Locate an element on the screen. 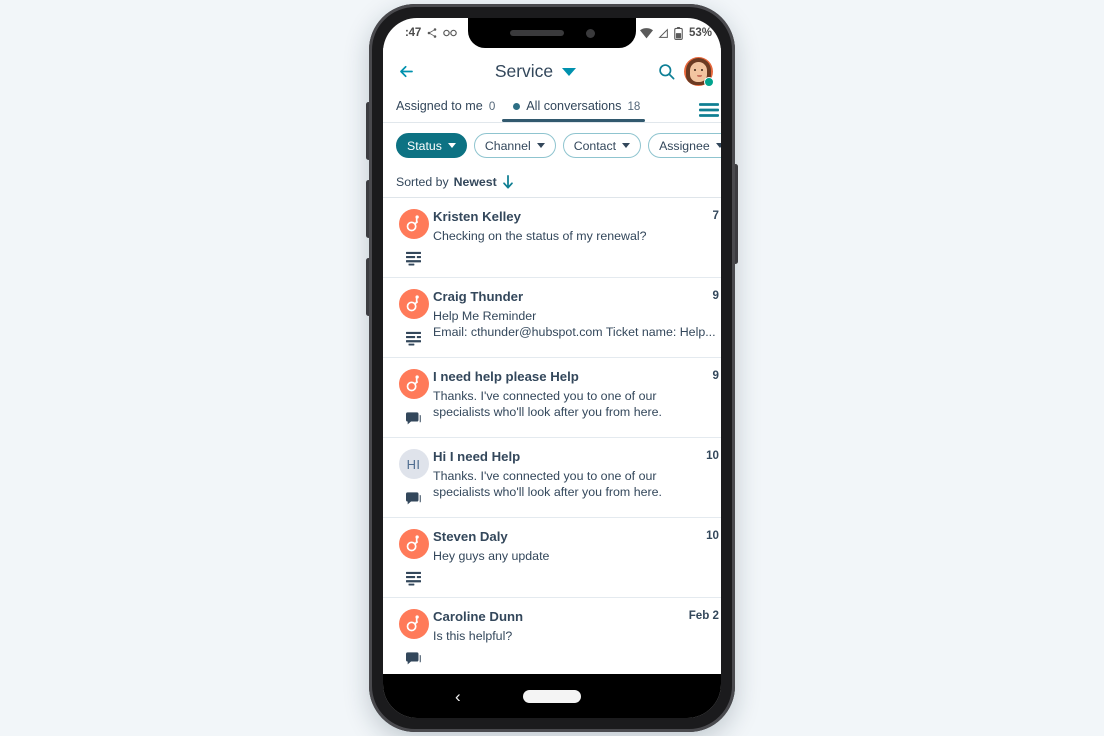 This screenshot has height=736, width=1104. android-nav-bar: ‹ is located at coordinates (552, 696).